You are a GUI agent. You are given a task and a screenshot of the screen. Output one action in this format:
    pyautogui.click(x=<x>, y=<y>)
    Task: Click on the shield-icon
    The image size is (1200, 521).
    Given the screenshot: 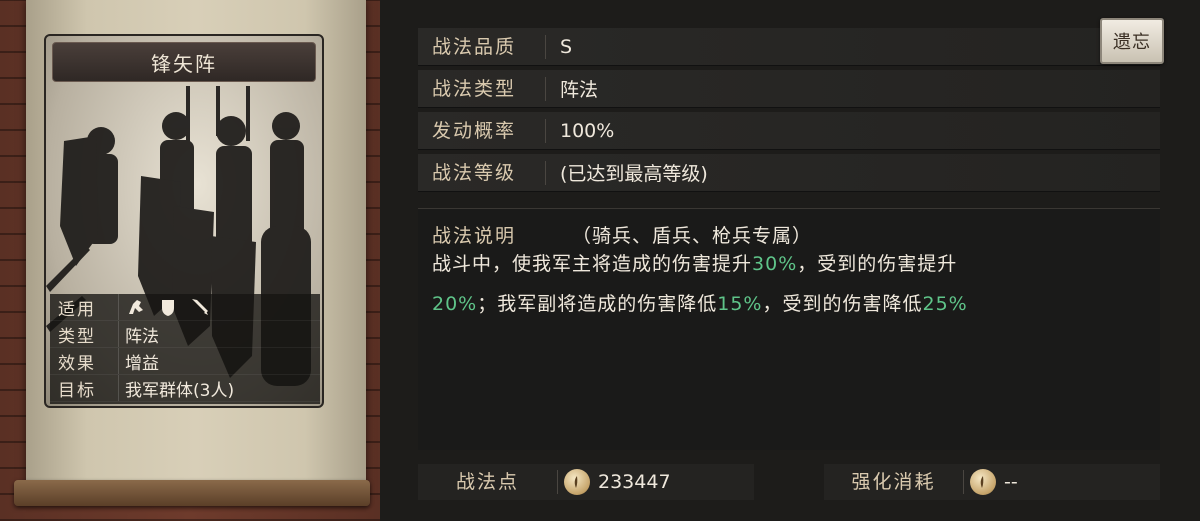 What is the action you would take?
    pyautogui.click(x=168, y=308)
    